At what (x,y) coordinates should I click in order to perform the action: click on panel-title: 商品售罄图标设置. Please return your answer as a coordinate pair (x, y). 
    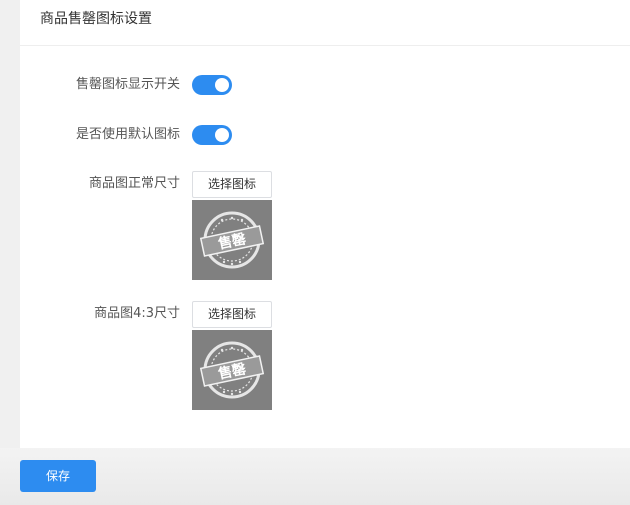
    Looking at the image, I should click on (96, 19).